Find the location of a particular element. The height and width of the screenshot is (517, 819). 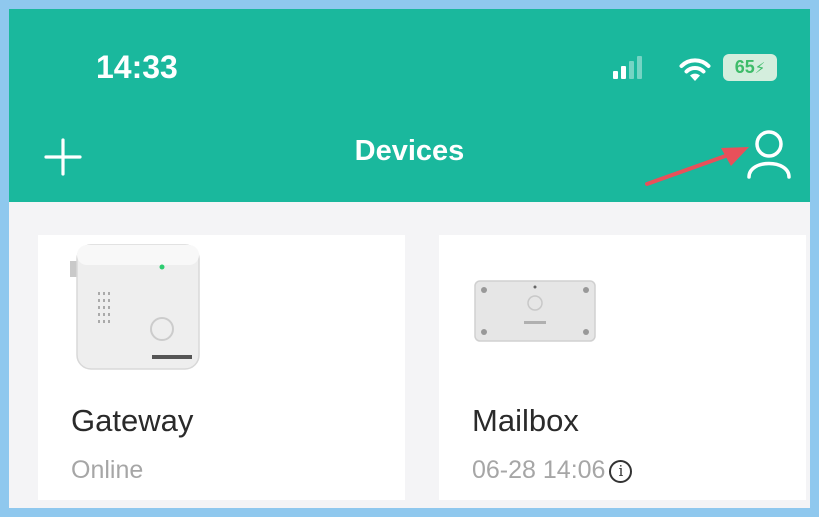

signal-bars-icon is located at coordinates (634, 68).